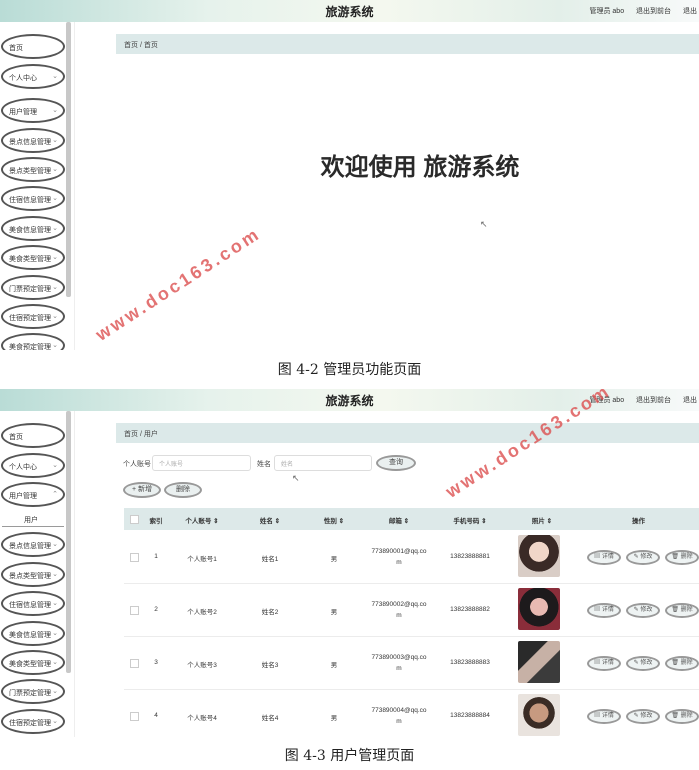 This screenshot has width=699, height=770. I want to click on cell-name: 姓名3, so click(270, 665).